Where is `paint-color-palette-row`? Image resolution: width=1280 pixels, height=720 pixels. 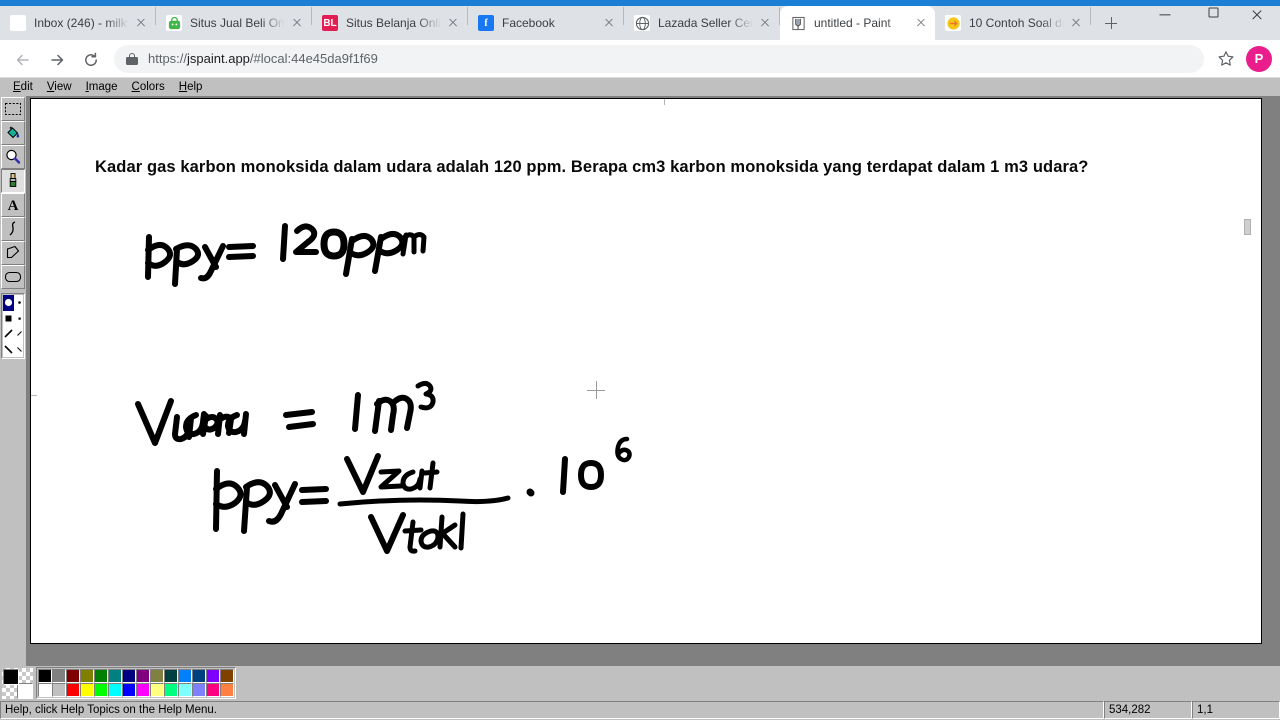
paint-color-palette-row is located at coordinates (640, 683).